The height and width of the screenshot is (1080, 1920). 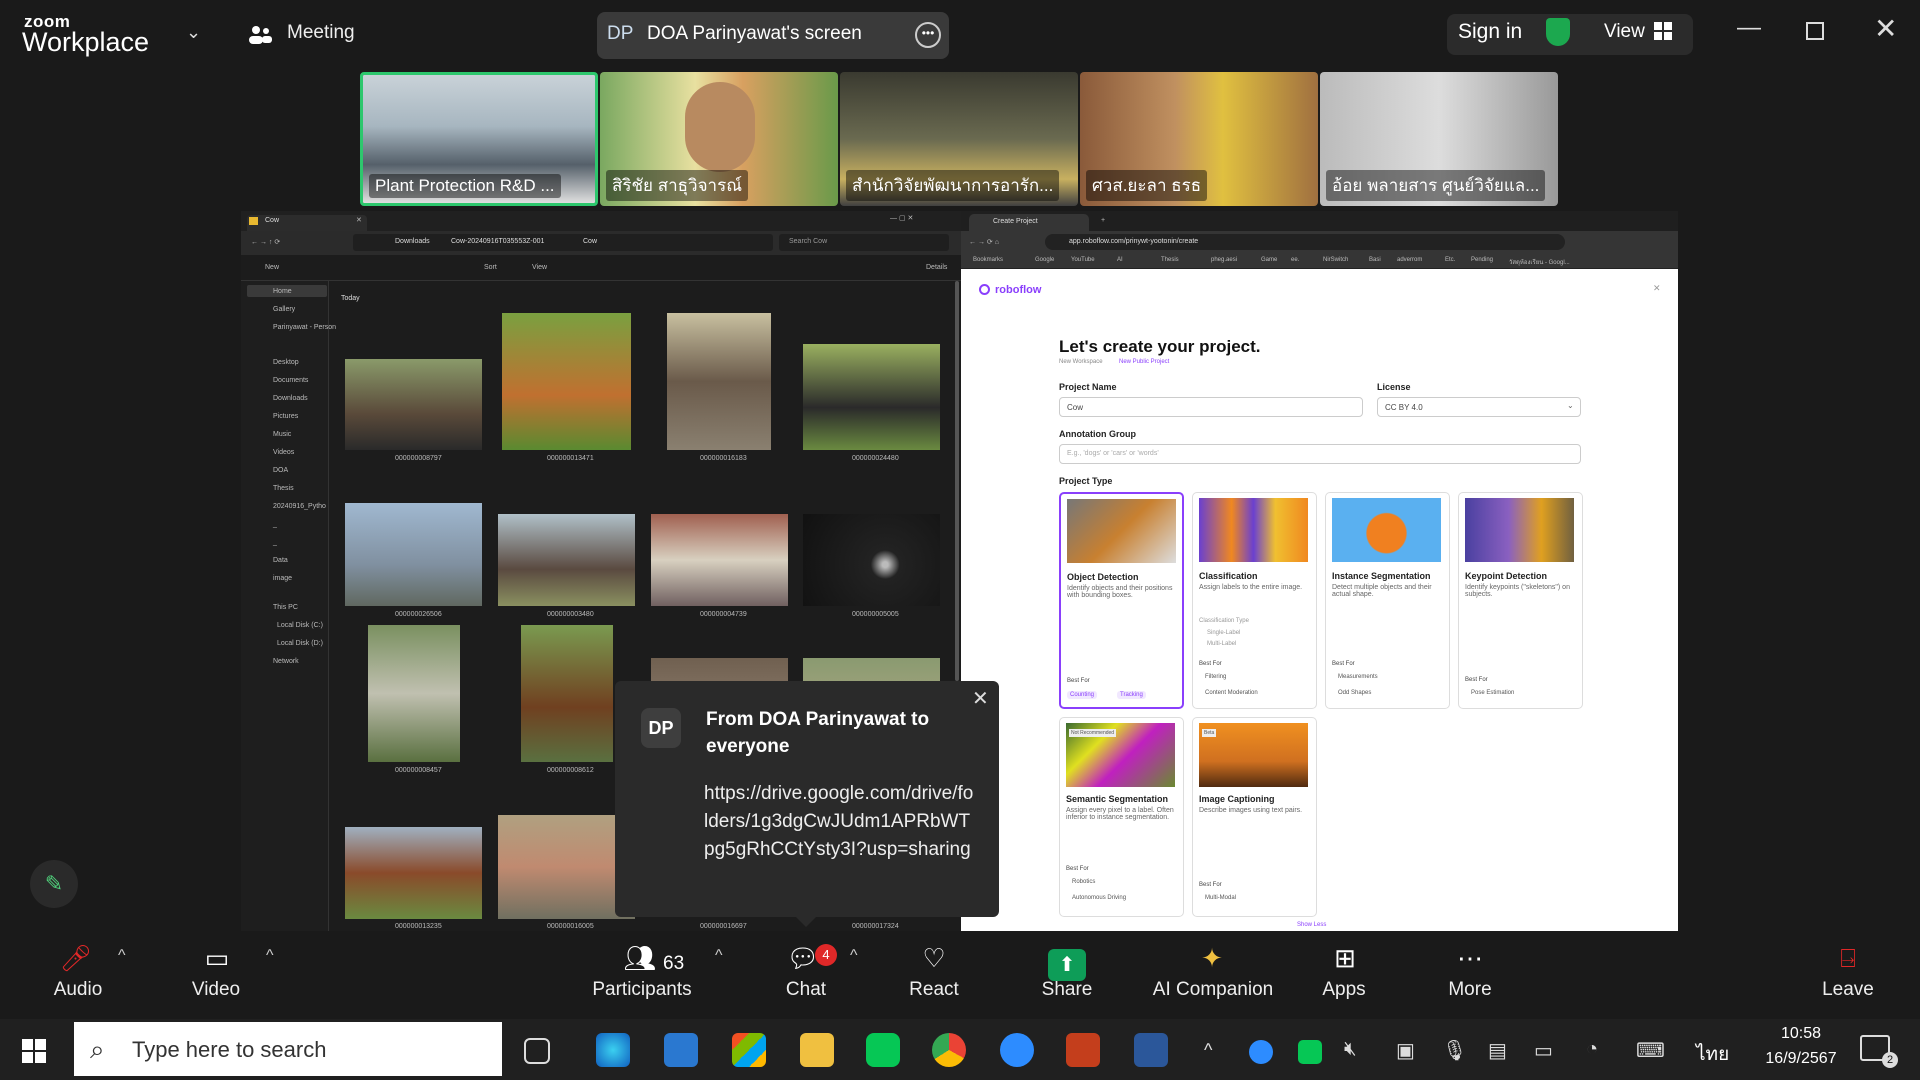 What do you see at coordinates (640, 958) in the screenshot?
I see `participants-icon: 👥︎` at bounding box center [640, 958].